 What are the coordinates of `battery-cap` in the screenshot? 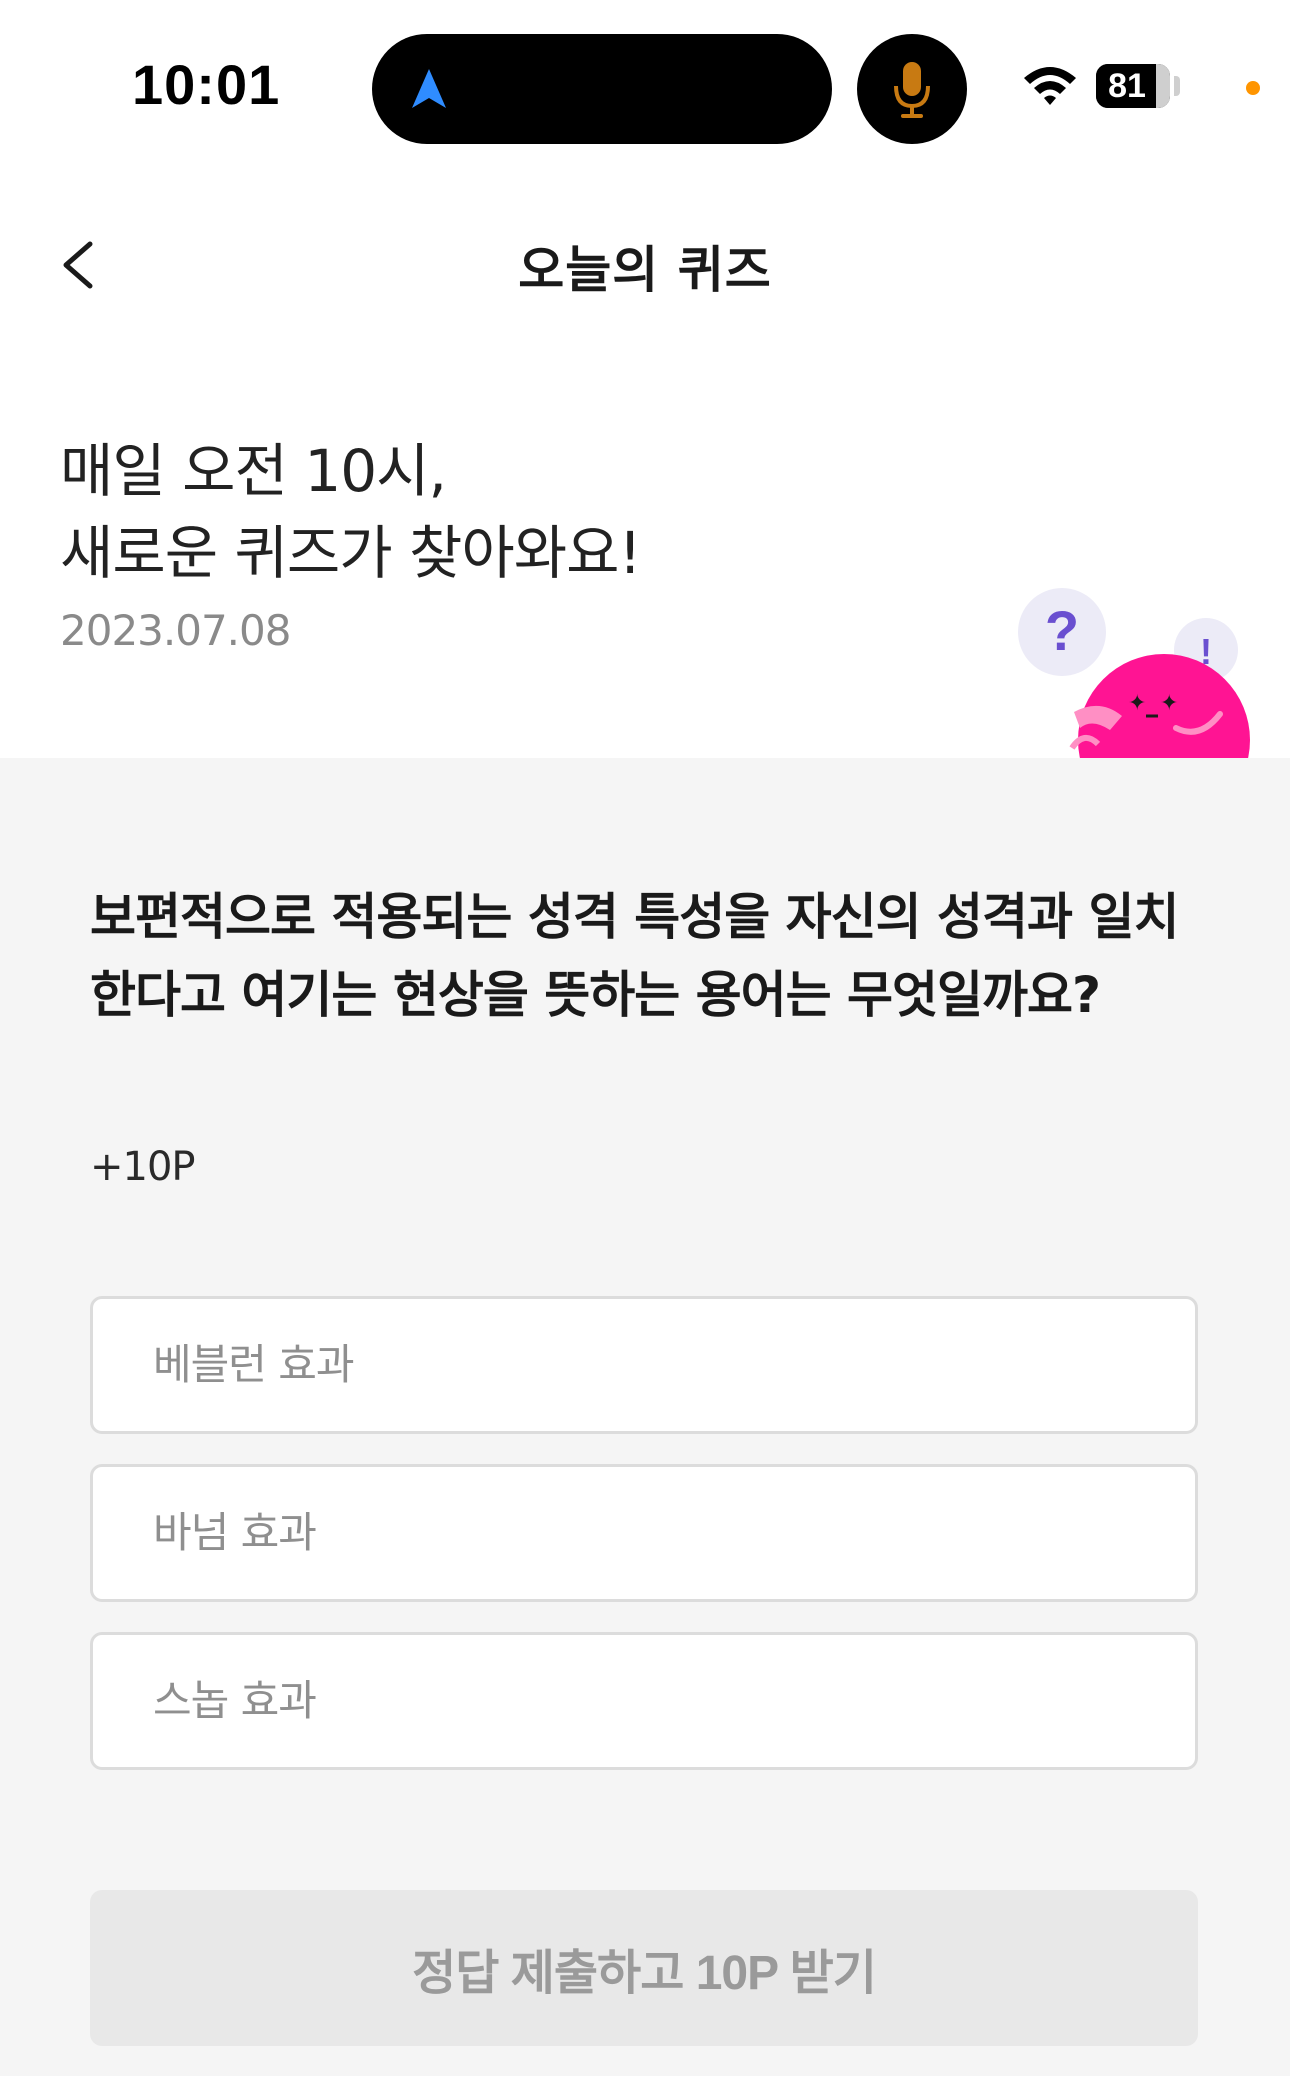 It's located at (1177, 86).